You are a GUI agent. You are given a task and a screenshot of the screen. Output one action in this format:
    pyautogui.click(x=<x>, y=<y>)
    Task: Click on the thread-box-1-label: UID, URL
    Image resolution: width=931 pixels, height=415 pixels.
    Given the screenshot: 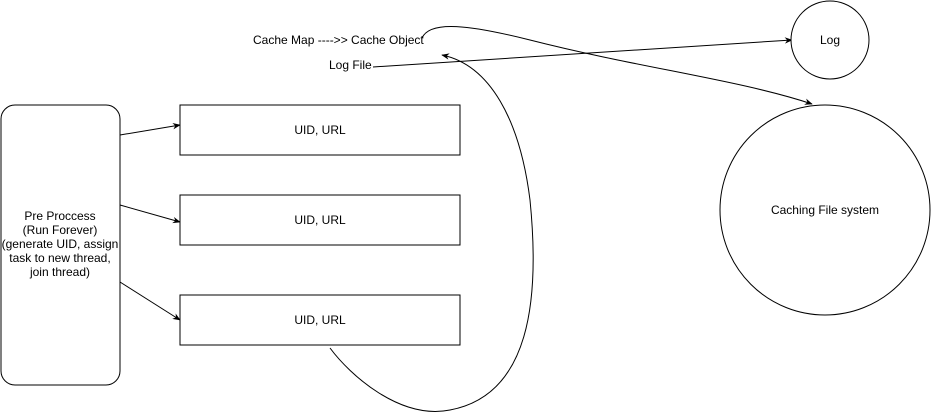 What is the action you would take?
    pyautogui.click(x=320, y=130)
    